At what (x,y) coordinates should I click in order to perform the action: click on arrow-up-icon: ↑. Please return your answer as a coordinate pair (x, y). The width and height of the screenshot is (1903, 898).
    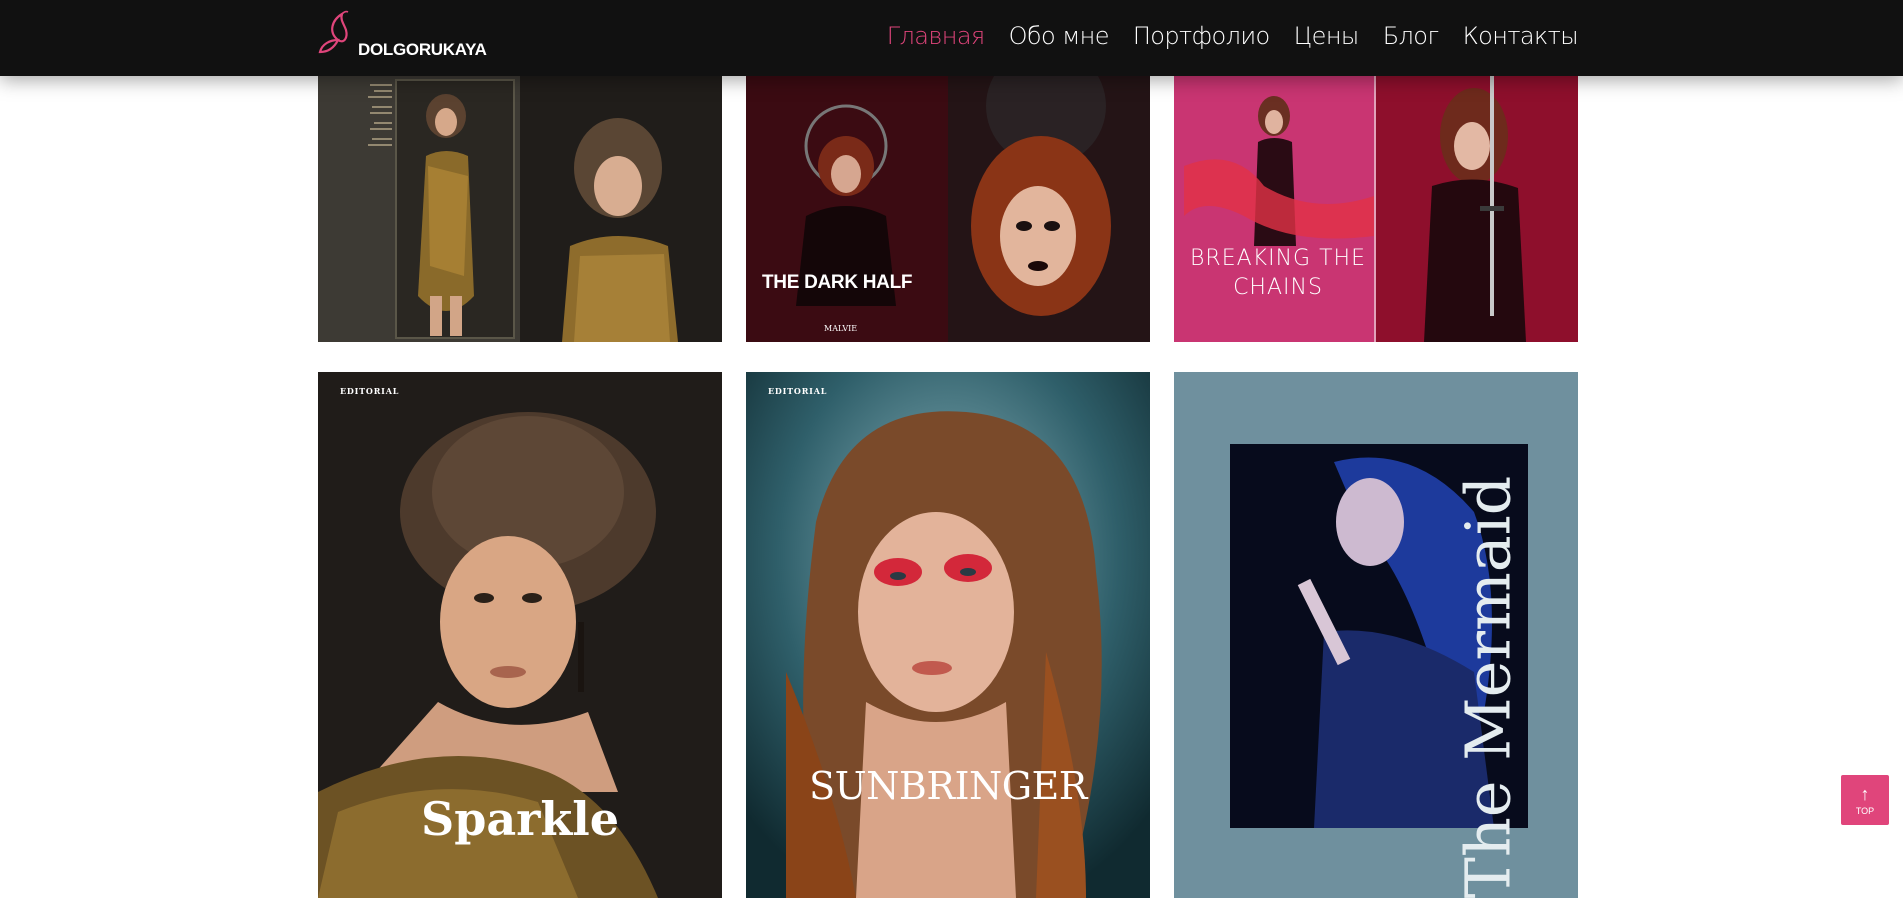
    Looking at the image, I should click on (1865, 794).